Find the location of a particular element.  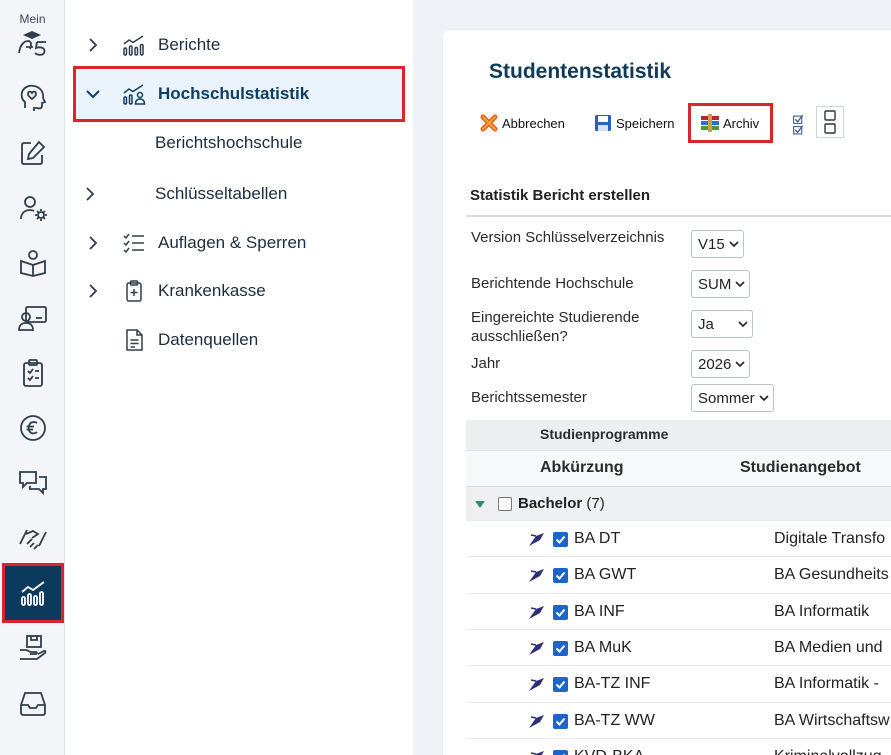

hand-box-icon is located at coordinates (32, 648).